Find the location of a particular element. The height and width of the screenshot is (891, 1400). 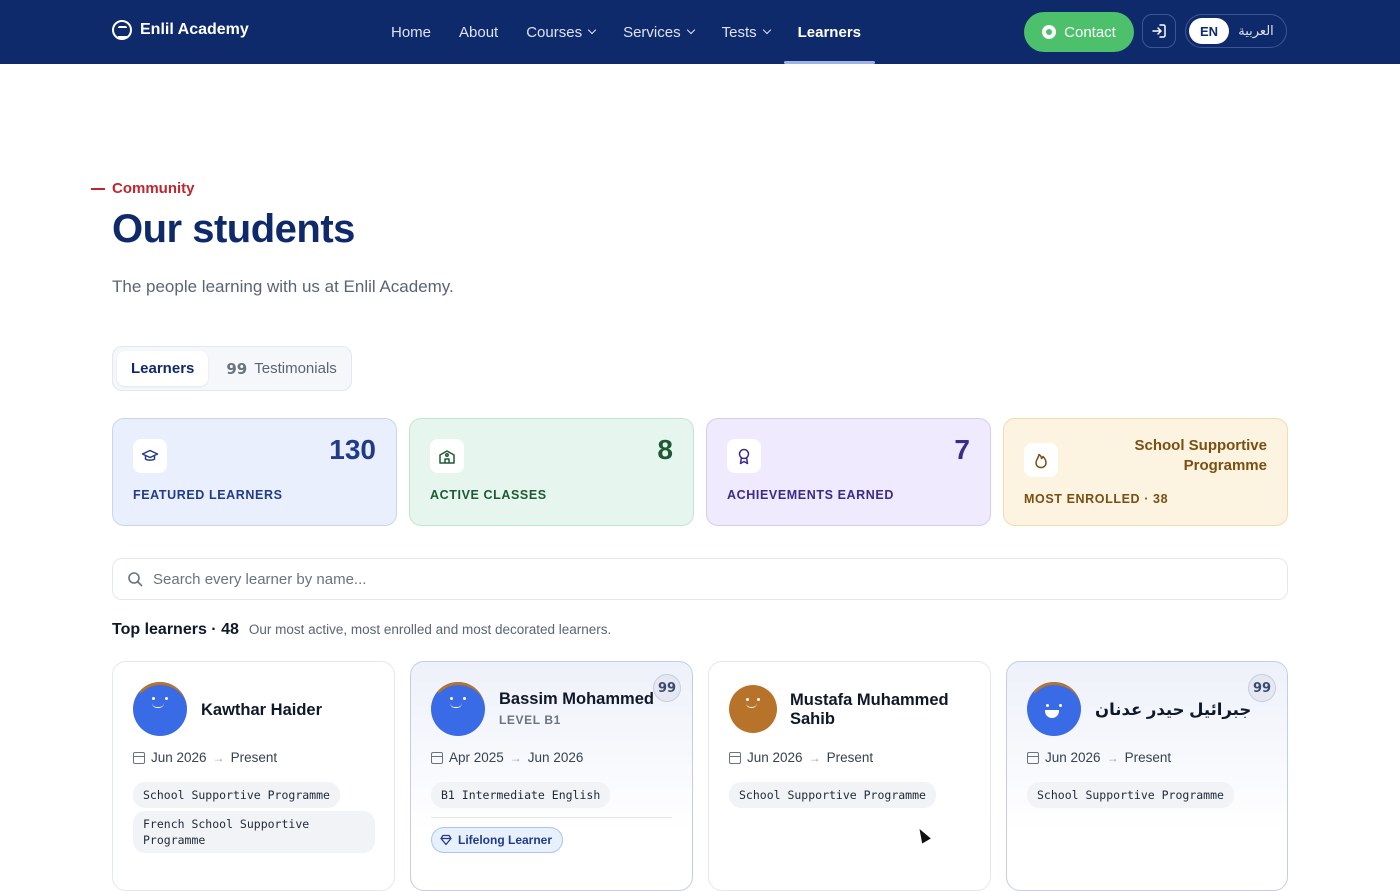

nav-link-learners: Learners is located at coordinates (829, 32).